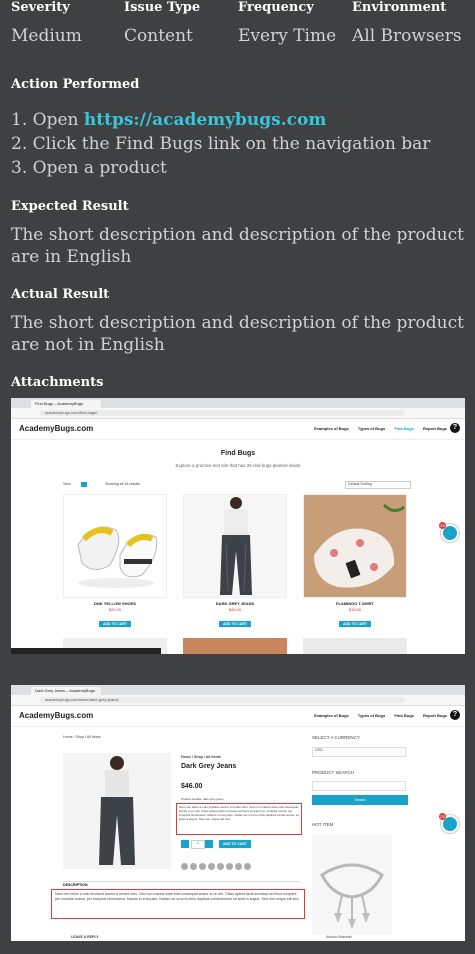 The width and height of the screenshot is (475, 954). Describe the element at coordinates (84, 484) in the screenshot. I see `grid-view-icon` at that location.